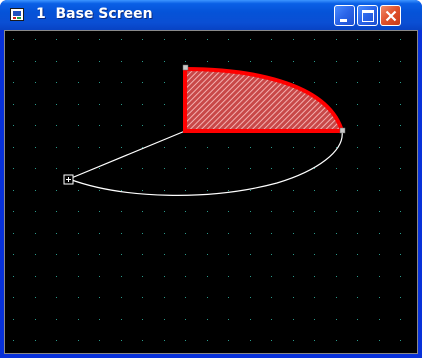  Describe the element at coordinates (17, 14) in the screenshot. I see `app-screen-icon` at that location.